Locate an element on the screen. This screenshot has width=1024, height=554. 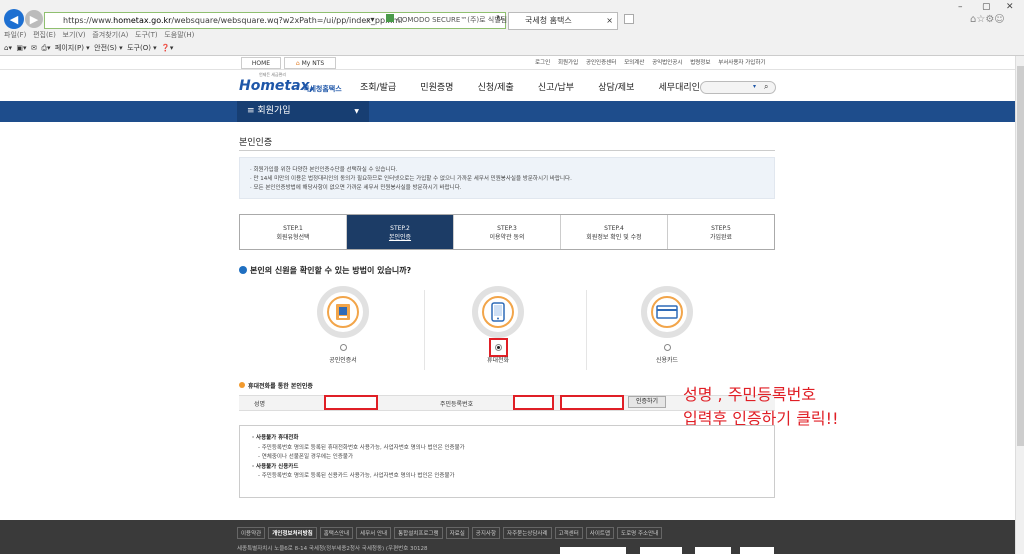
footer-faq: 자주묻는상담사례 is located at coordinates (527, 533).